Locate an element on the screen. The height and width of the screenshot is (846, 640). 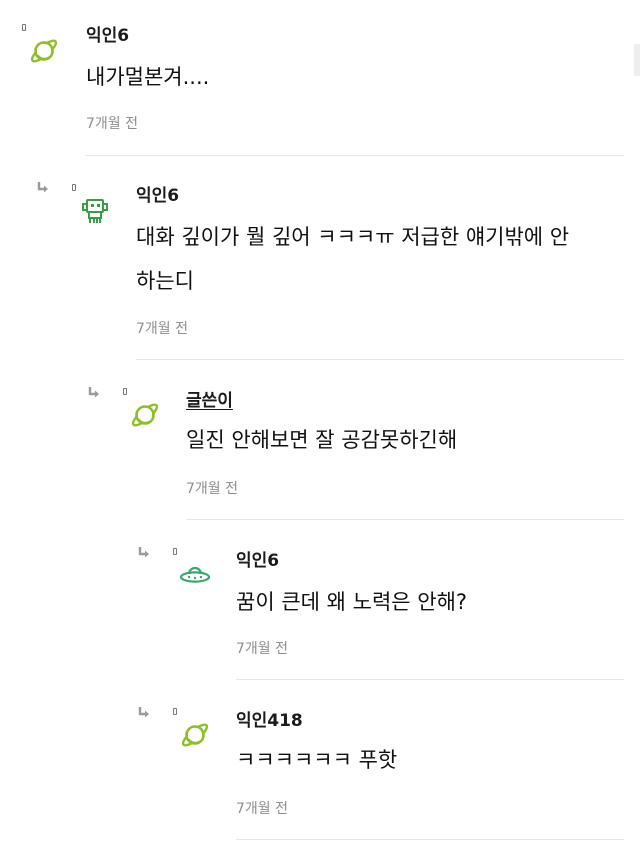
comment-body: 일진 안해보면 잘 공감못하긴해 is located at coordinates (321, 440).